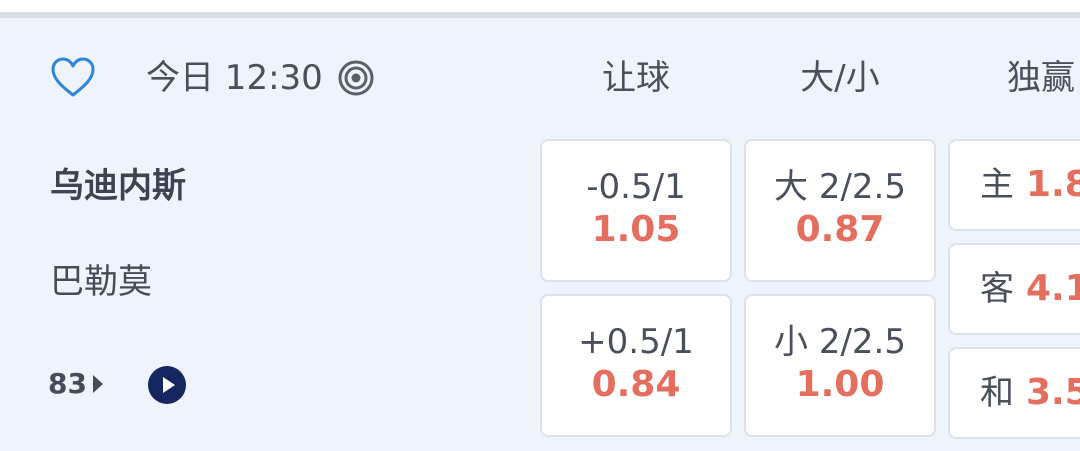  I want to click on handicap-home-price: 1.05, so click(636, 229).